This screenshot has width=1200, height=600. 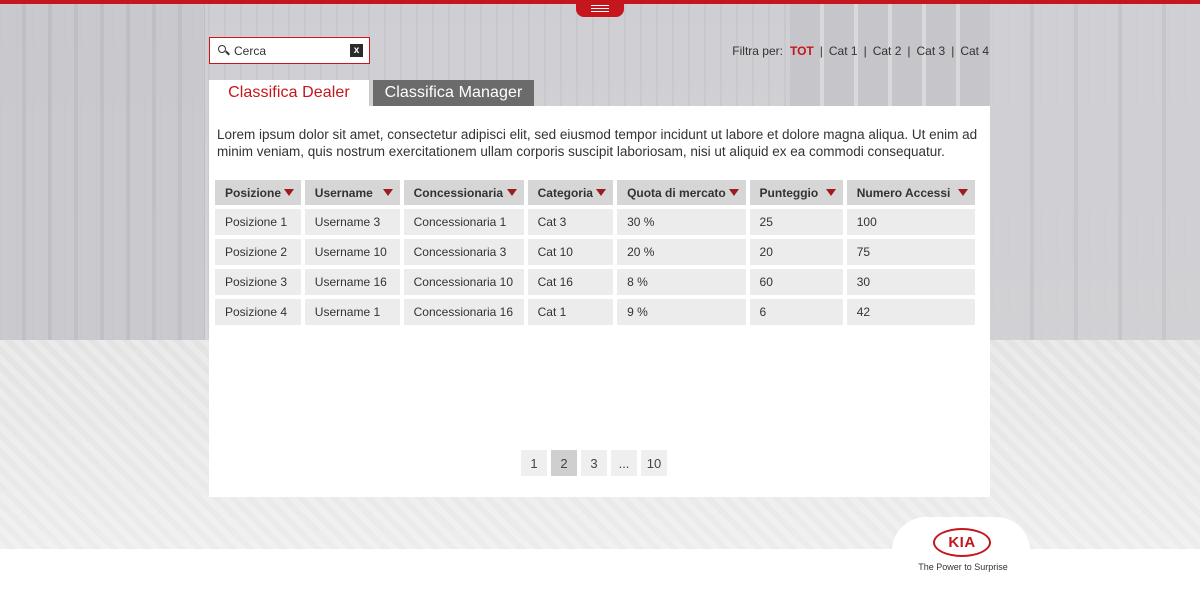 What do you see at coordinates (1095, 170) in the screenshot?
I see `background-building-right` at bounding box center [1095, 170].